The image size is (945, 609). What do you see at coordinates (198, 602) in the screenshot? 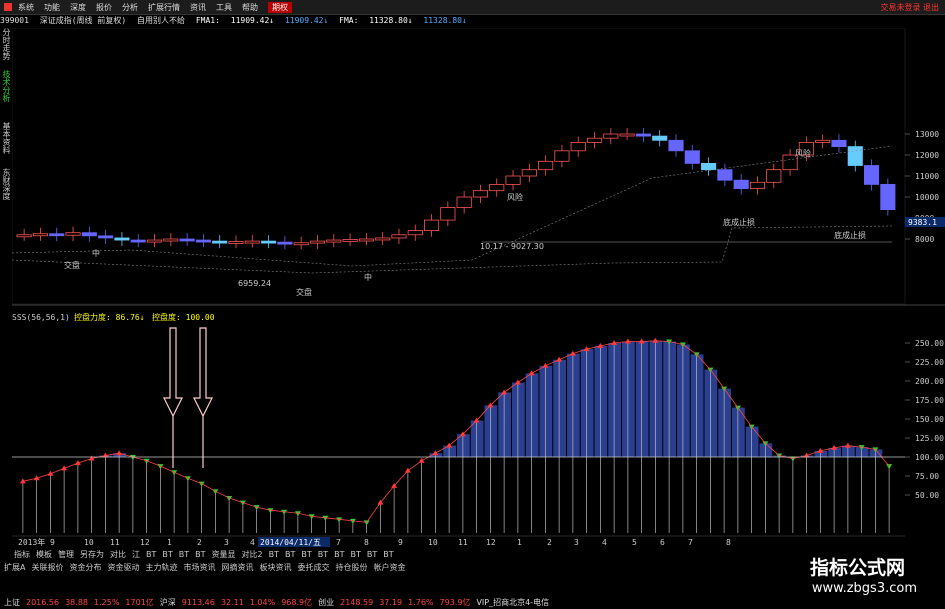
I see `status-field-6: 9113.46` at bounding box center [198, 602].